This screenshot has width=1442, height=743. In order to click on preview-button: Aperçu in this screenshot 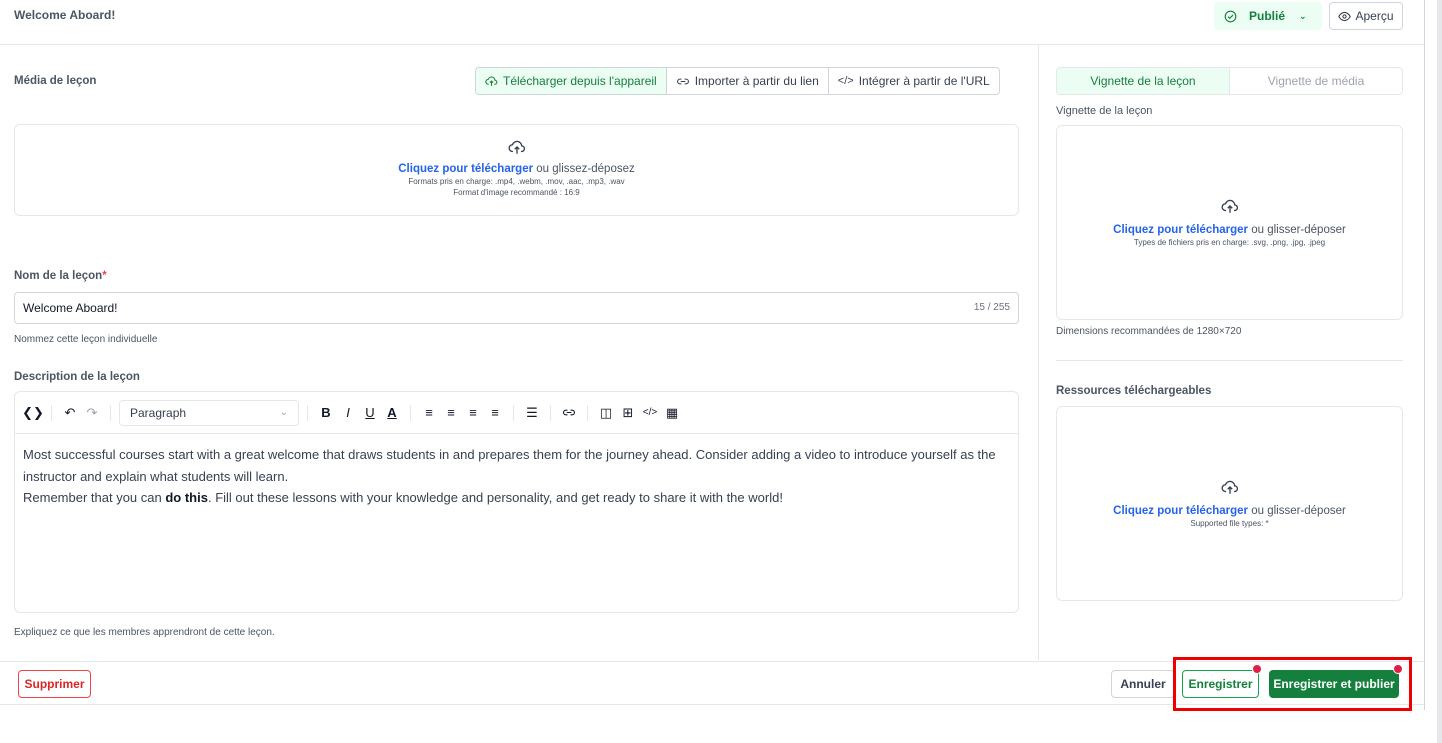, I will do `click(1366, 16)`.